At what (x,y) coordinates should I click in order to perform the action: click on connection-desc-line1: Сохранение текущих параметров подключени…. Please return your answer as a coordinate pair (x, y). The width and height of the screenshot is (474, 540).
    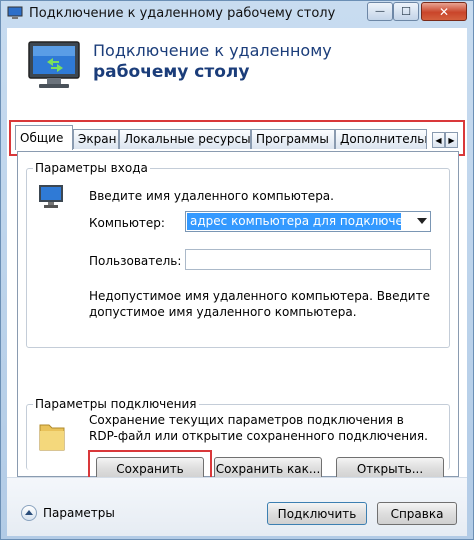
    Looking at the image, I should click on (246, 420).